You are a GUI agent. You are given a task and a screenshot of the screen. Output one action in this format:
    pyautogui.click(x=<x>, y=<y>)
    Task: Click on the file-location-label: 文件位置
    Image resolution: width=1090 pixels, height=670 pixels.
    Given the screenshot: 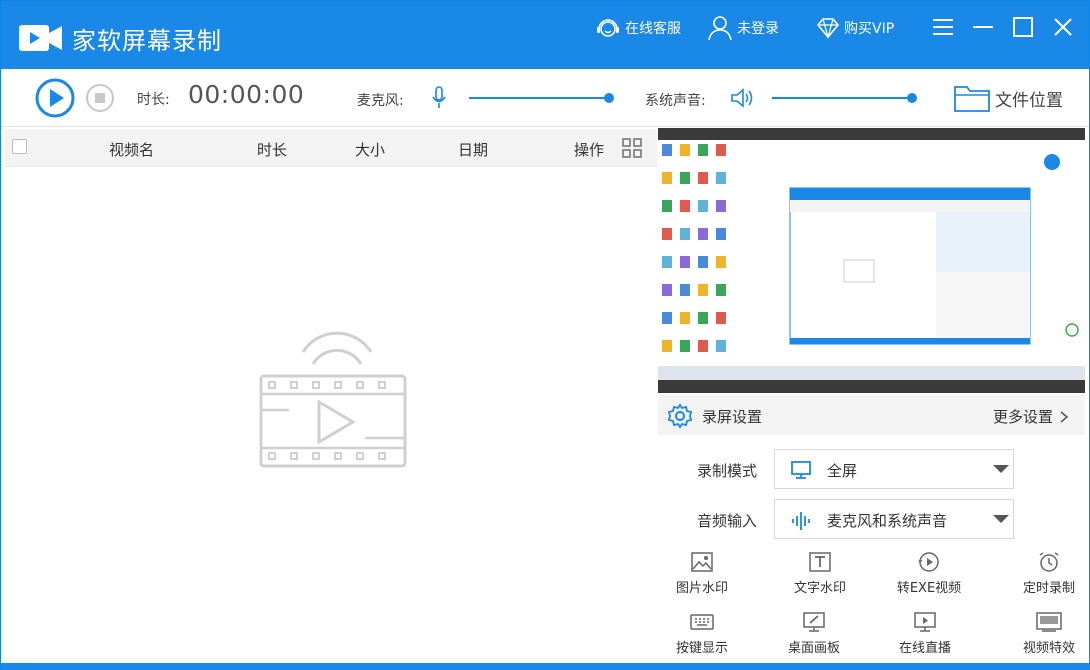 What is the action you would take?
    pyautogui.click(x=1029, y=100)
    